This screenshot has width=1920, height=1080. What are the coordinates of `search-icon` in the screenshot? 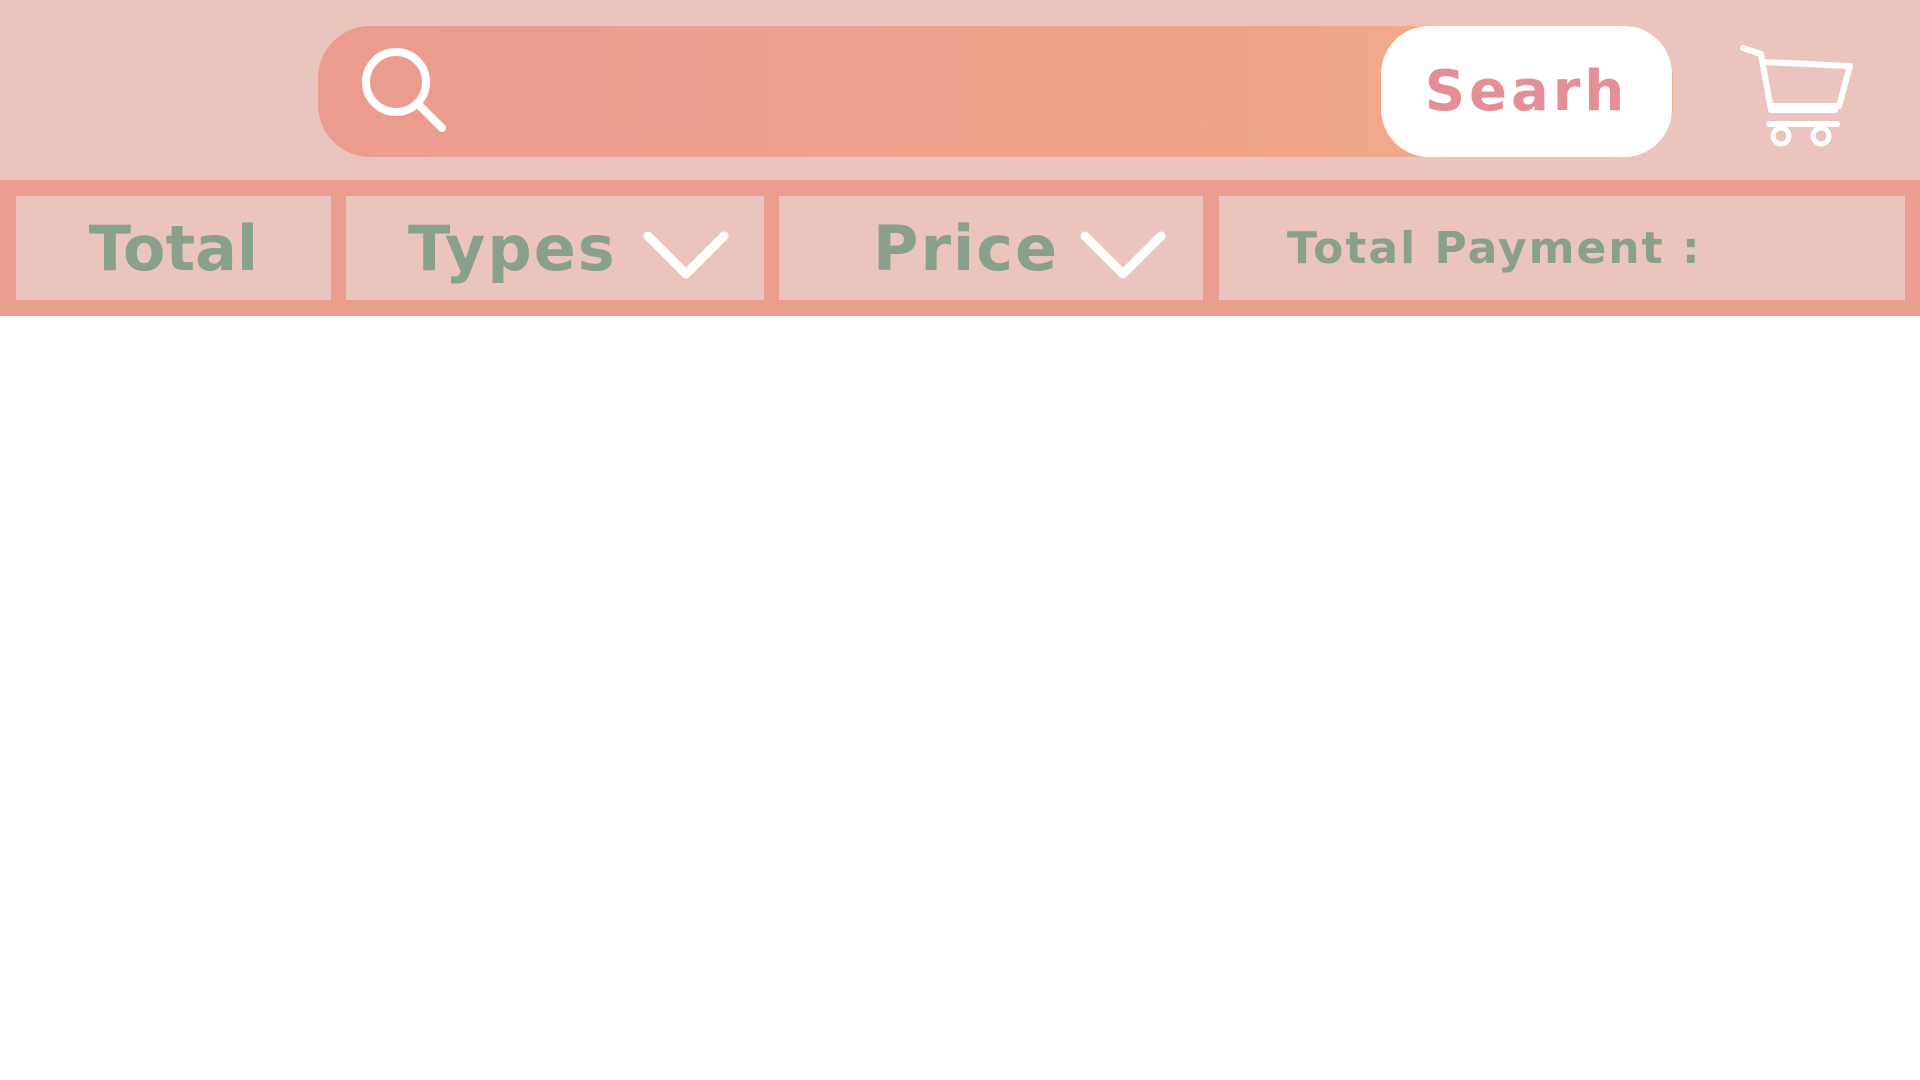 It's located at (408, 94).